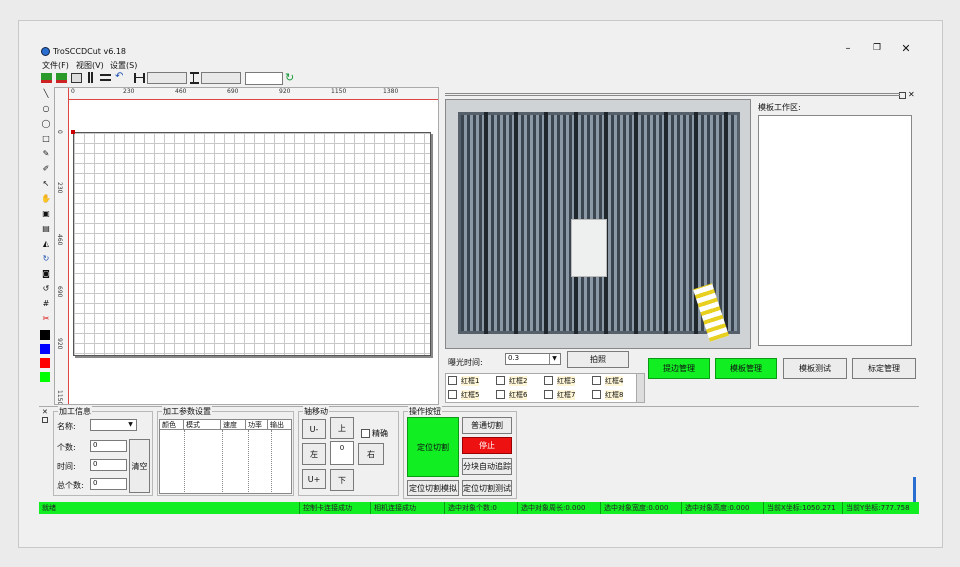  What do you see at coordinates (285, 91) in the screenshot?
I see `top-ruler-tick-label: 920` at bounding box center [285, 91].